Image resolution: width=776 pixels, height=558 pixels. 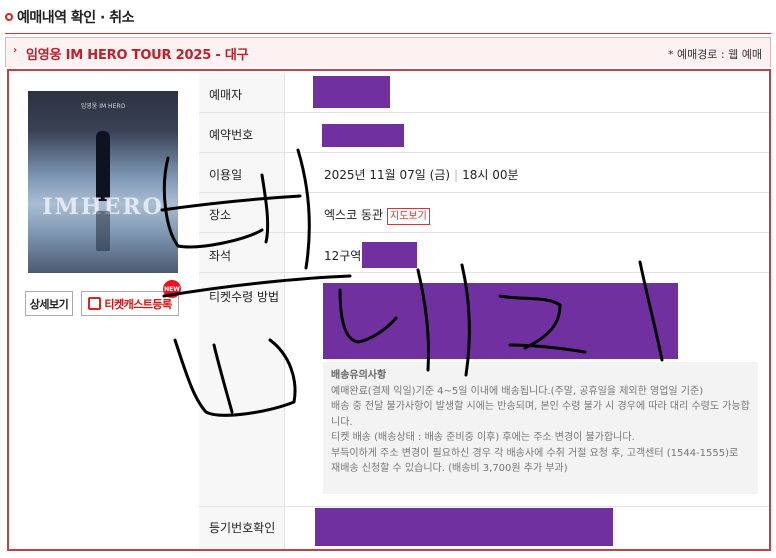 I want to click on seat-redacted, so click(x=389, y=255).